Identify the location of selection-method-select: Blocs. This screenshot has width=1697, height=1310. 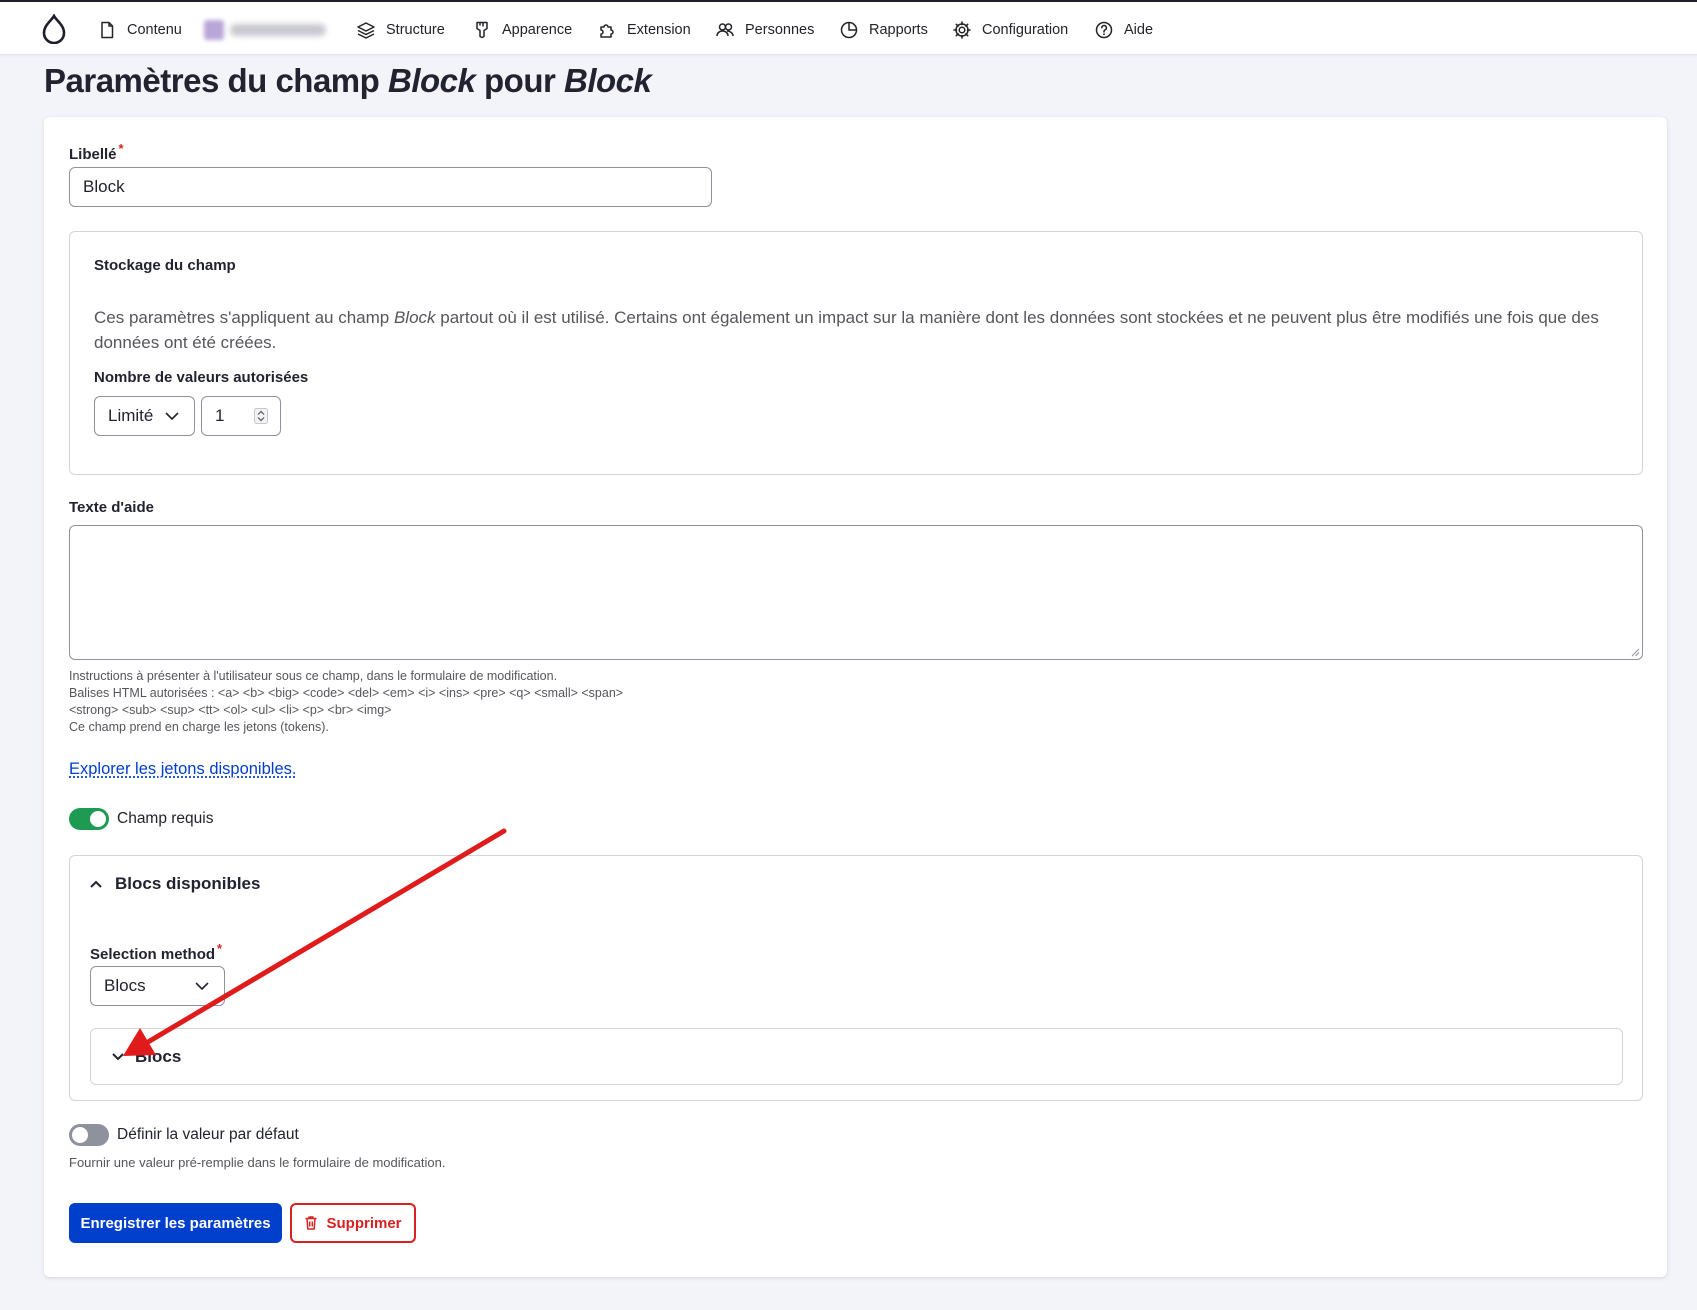
(157, 986).